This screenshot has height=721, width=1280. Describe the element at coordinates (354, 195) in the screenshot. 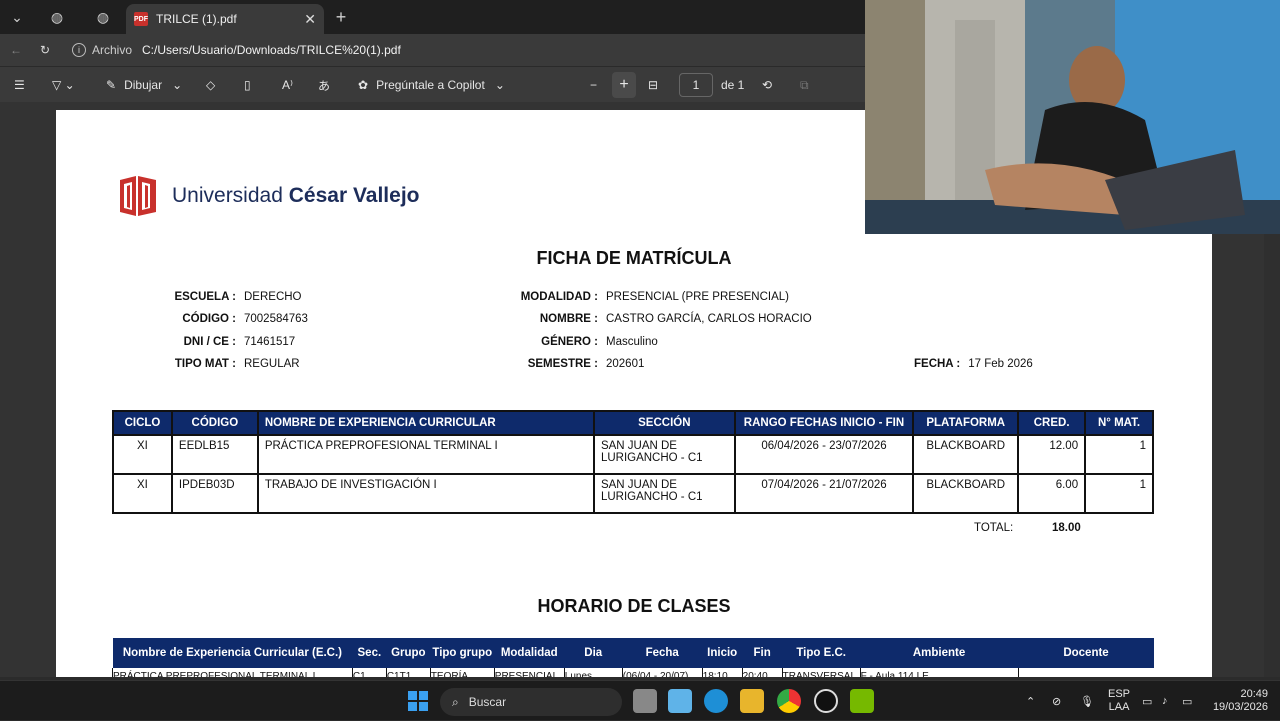

I see `university-name-bold: César Vallejo` at that location.